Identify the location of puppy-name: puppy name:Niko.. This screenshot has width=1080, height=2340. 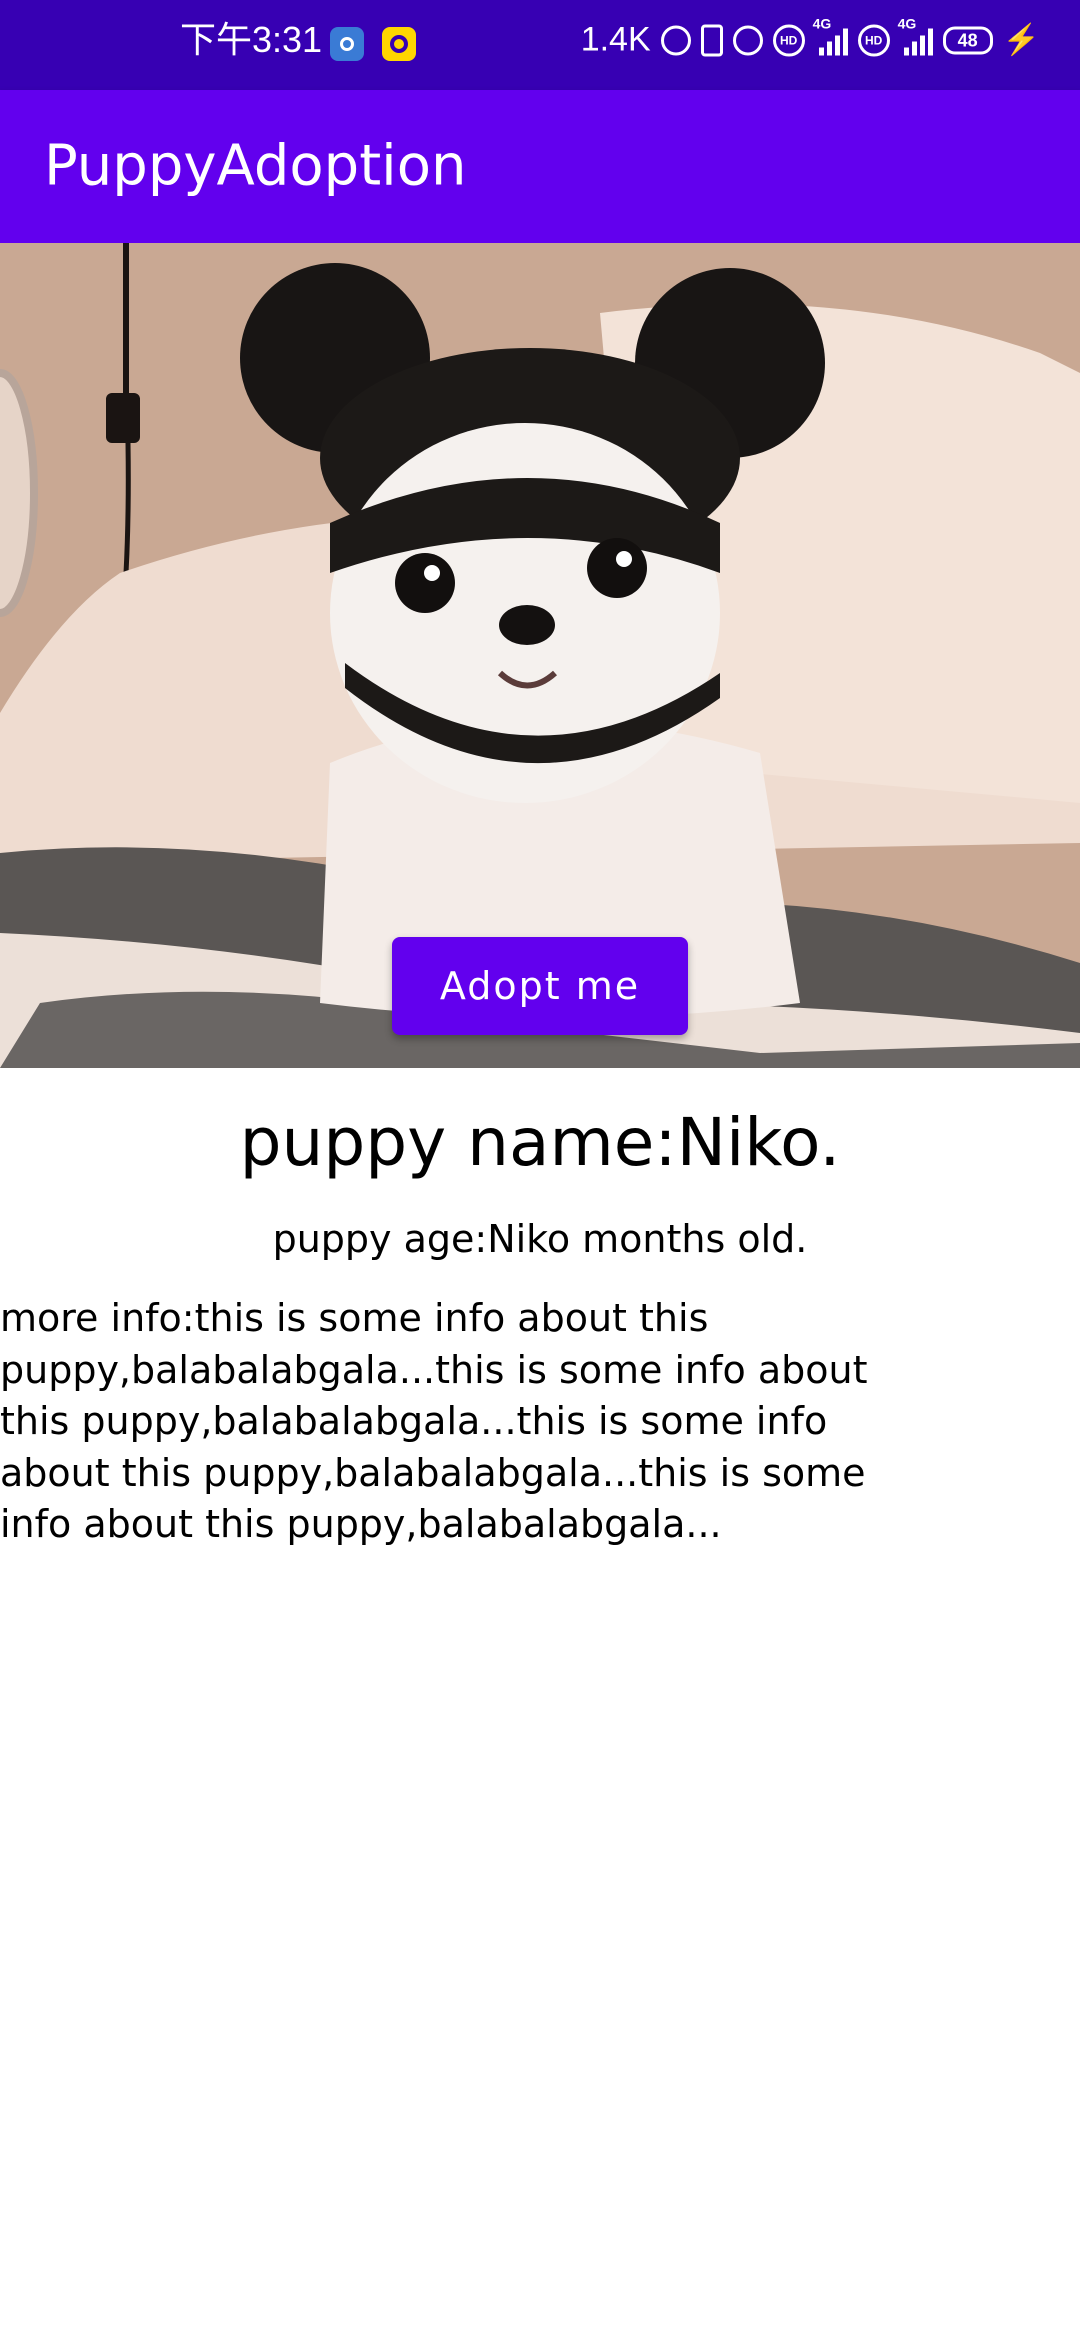
(540, 1142).